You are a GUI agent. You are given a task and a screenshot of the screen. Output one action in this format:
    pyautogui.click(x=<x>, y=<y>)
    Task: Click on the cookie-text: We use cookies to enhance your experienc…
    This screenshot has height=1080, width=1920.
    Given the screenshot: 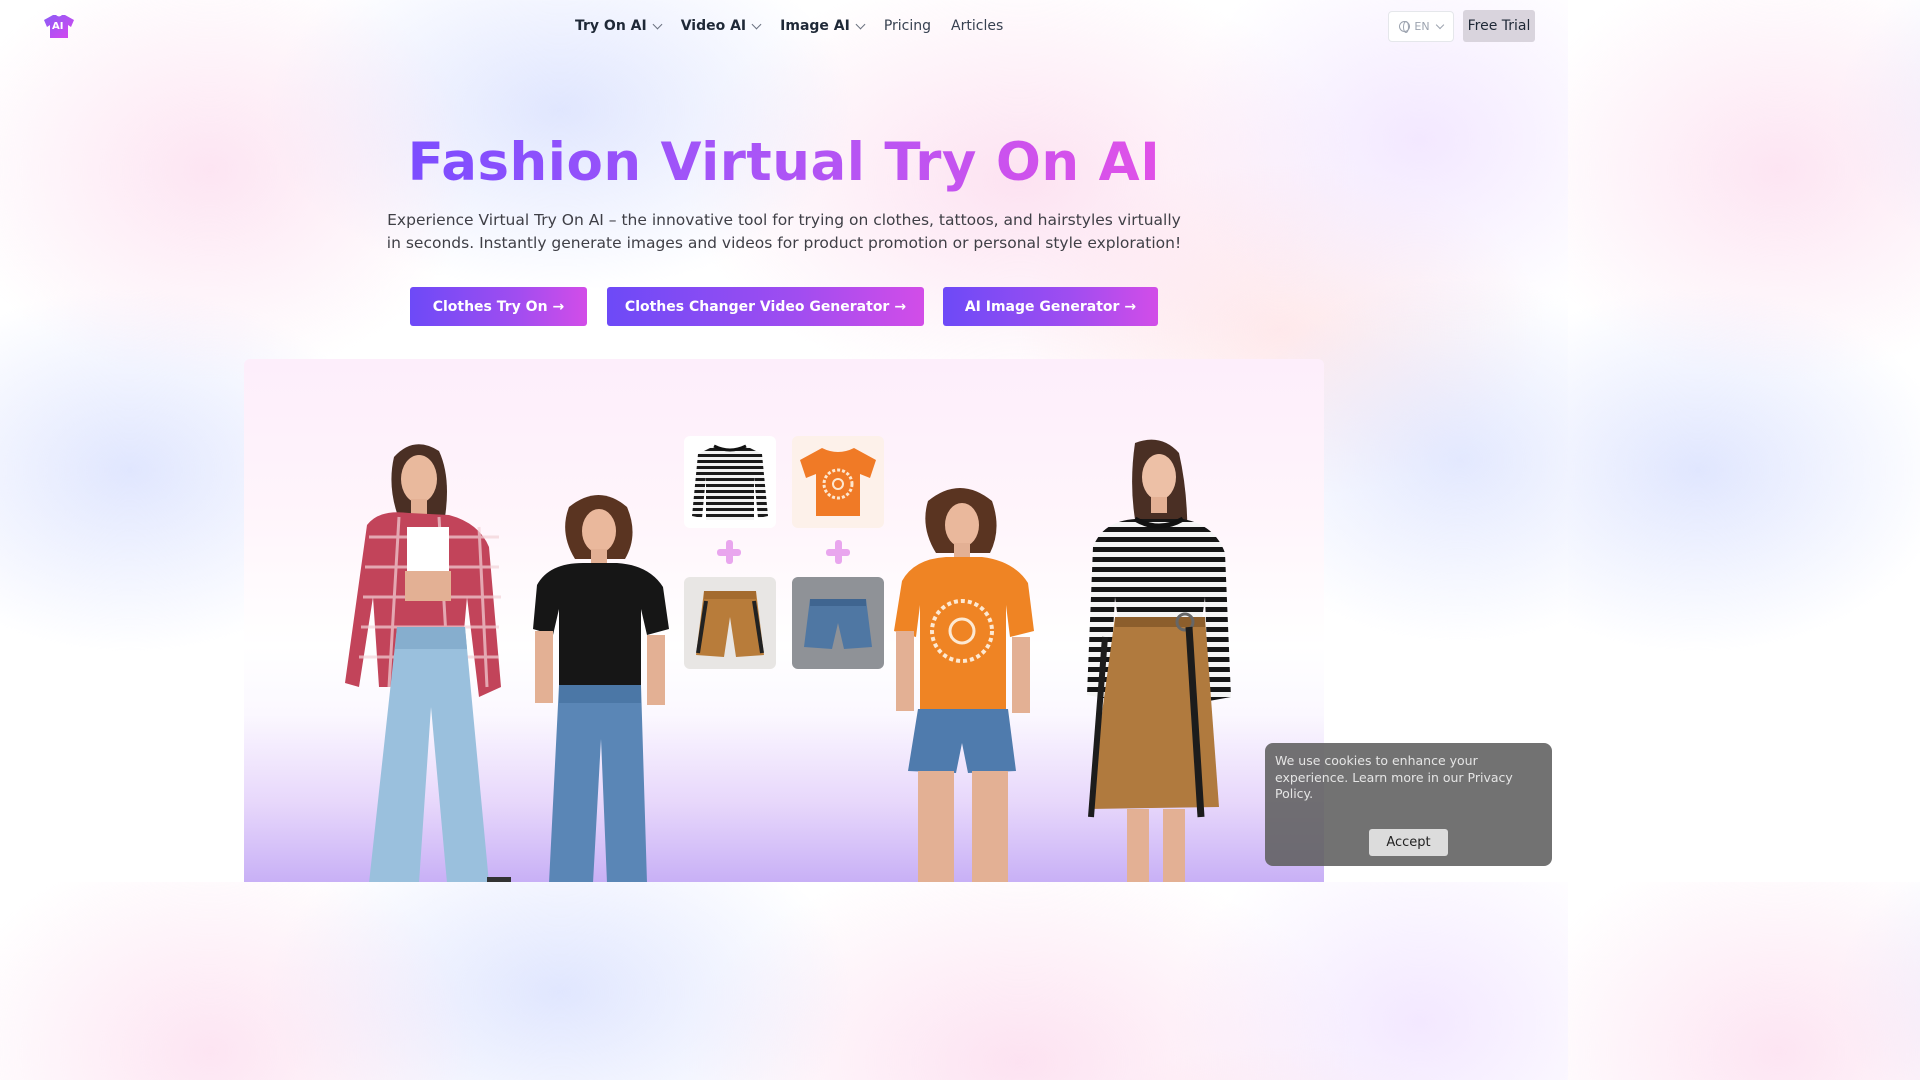 What is the action you would take?
    pyautogui.click(x=1394, y=777)
    